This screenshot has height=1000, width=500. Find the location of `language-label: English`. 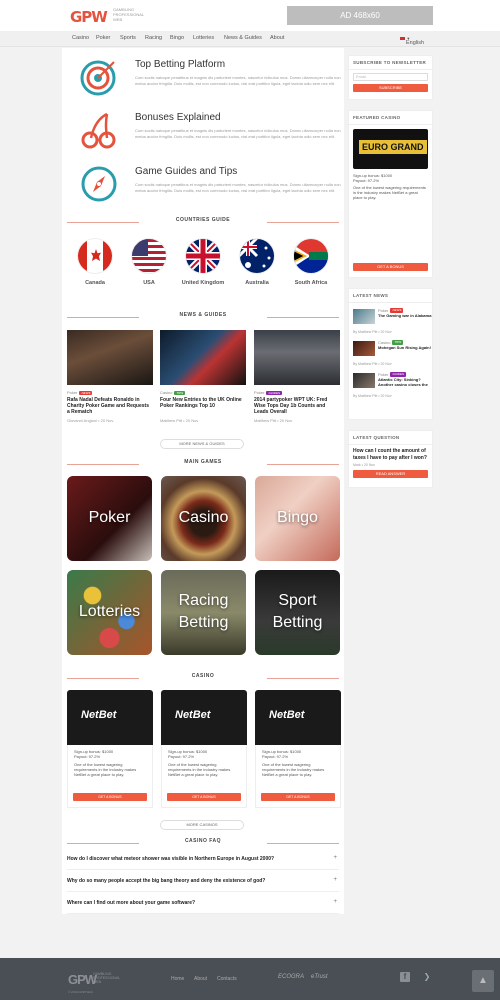

language-label: English is located at coordinates (415, 43).